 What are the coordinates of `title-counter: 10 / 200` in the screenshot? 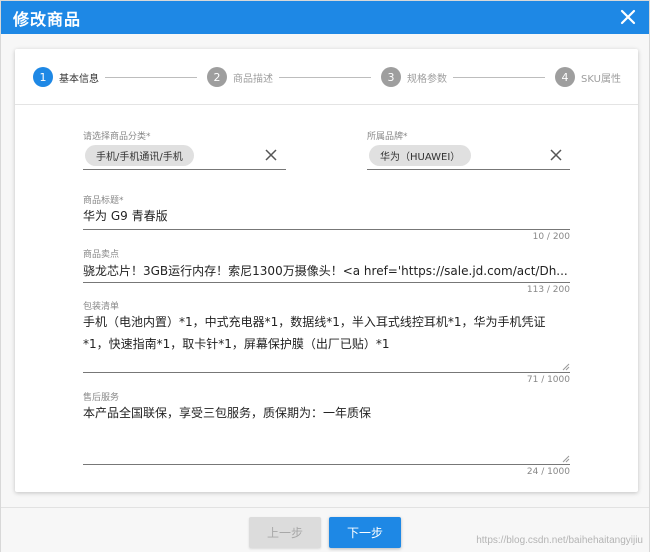 It's located at (551, 237).